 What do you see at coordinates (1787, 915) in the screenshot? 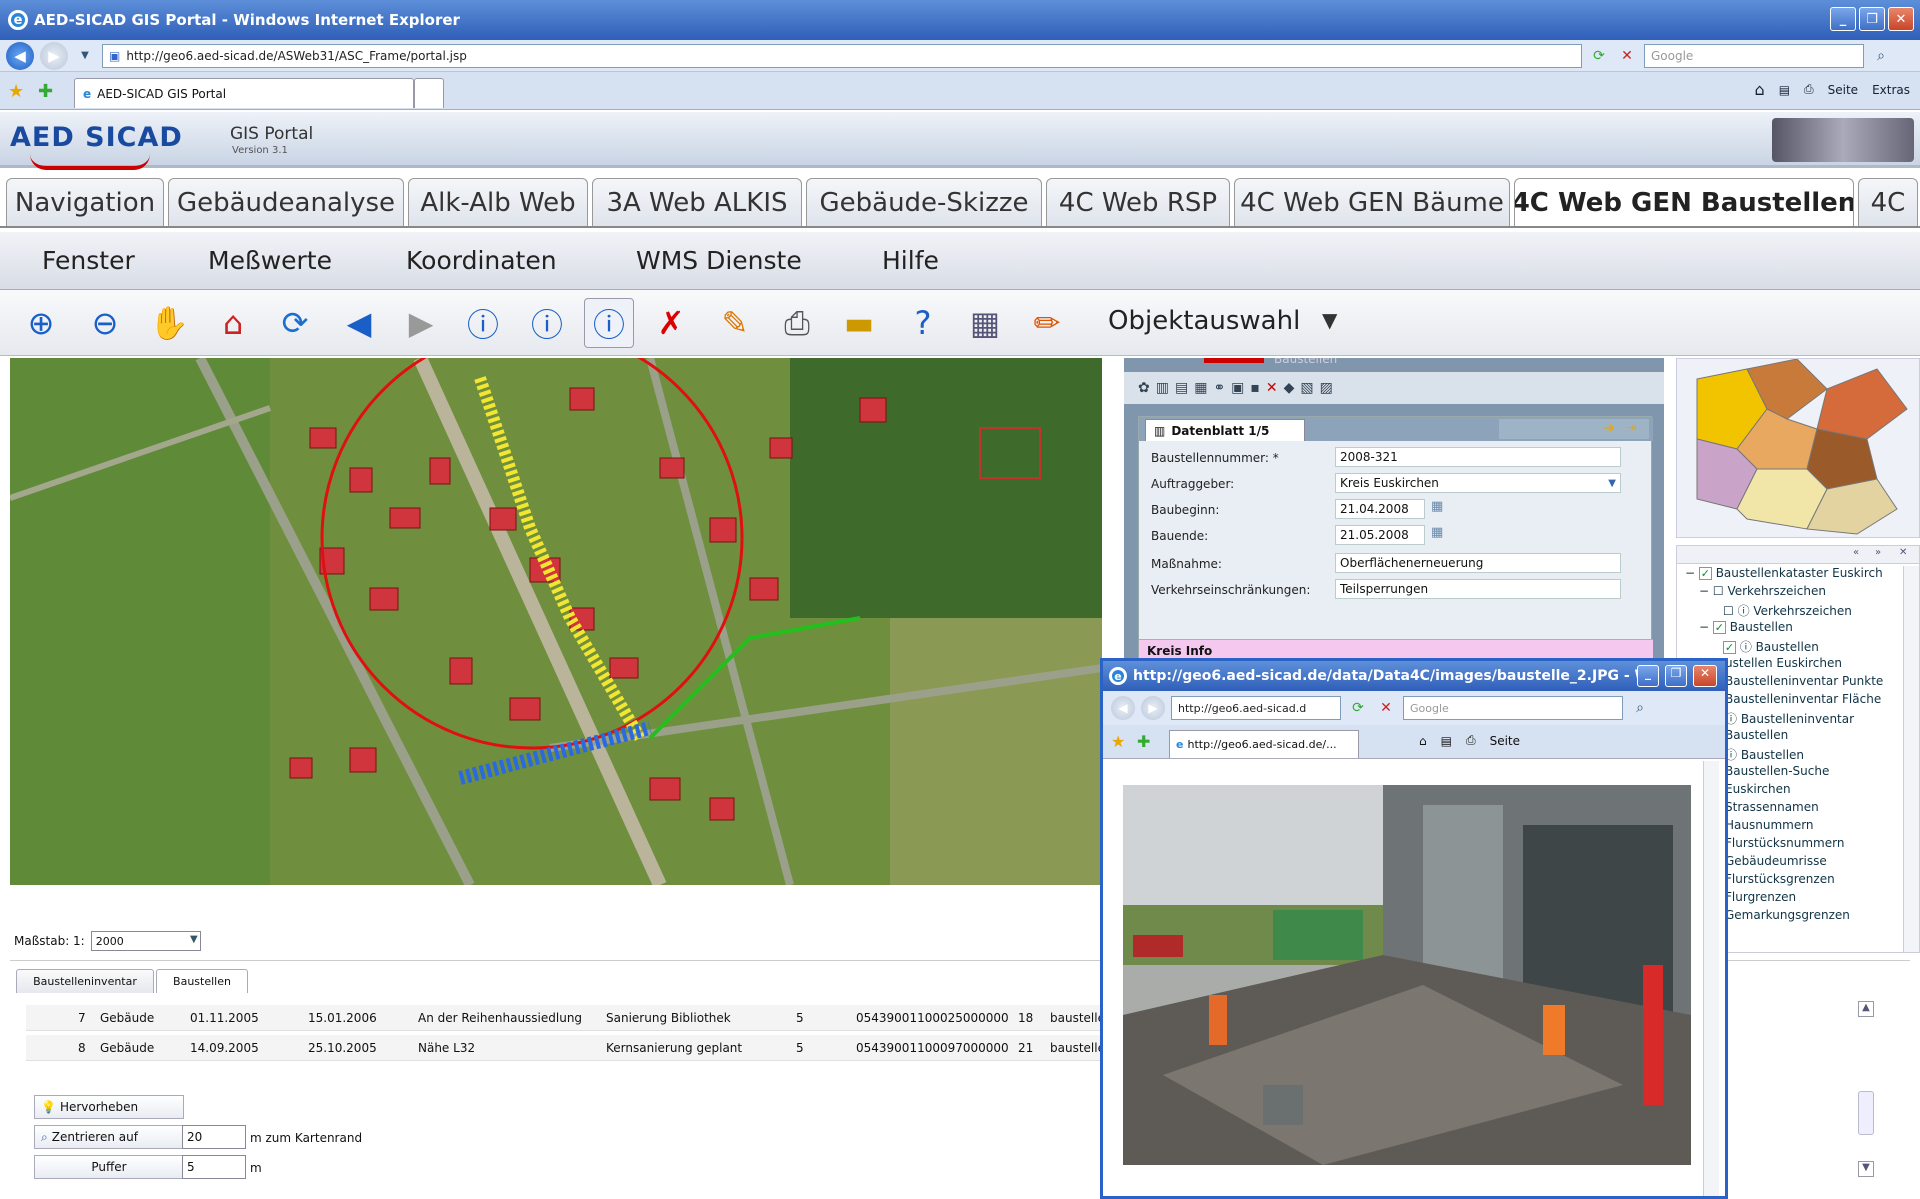
I see `tree-item: Gemarkungsgrenzen` at bounding box center [1787, 915].